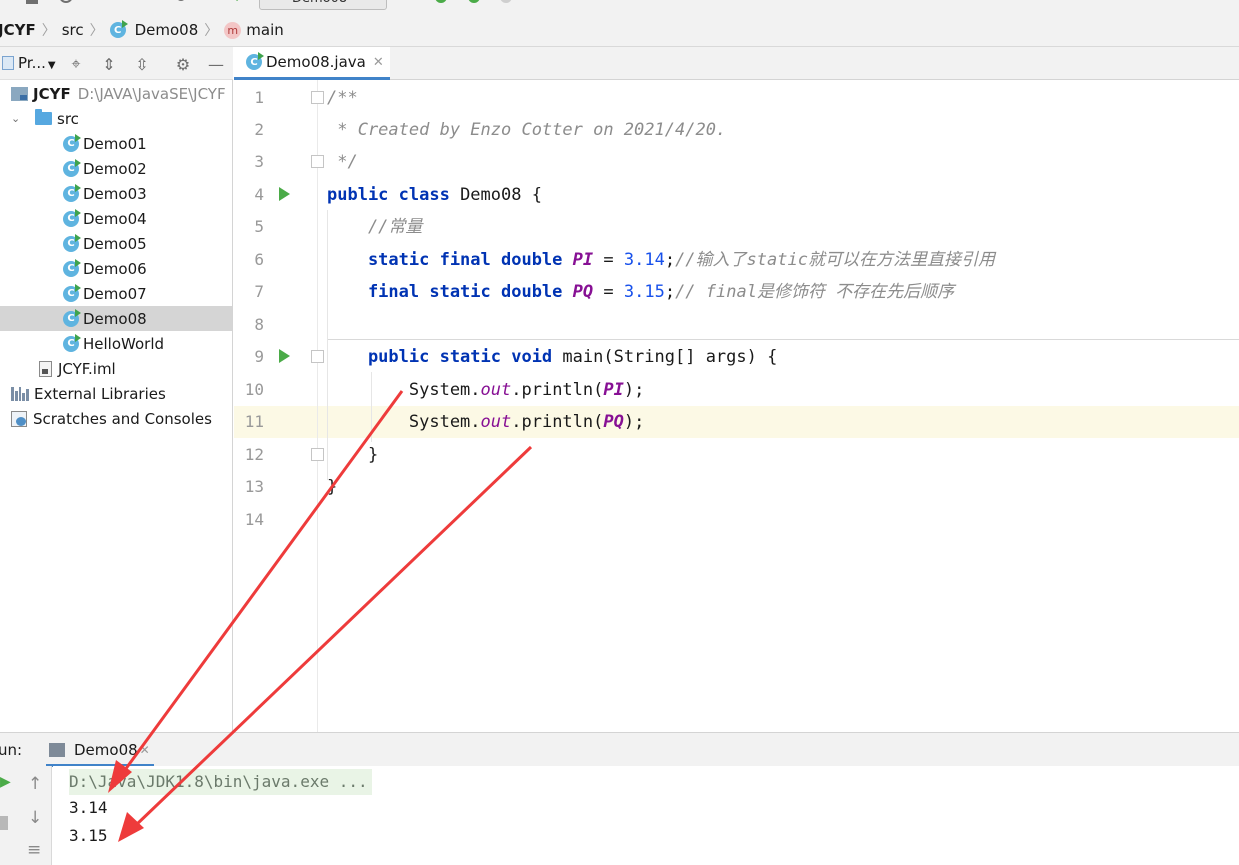 This screenshot has width=1239, height=865. Describe the element at coordinates (259, 129) in the screenshot. I see `line-number: 2` at that location.